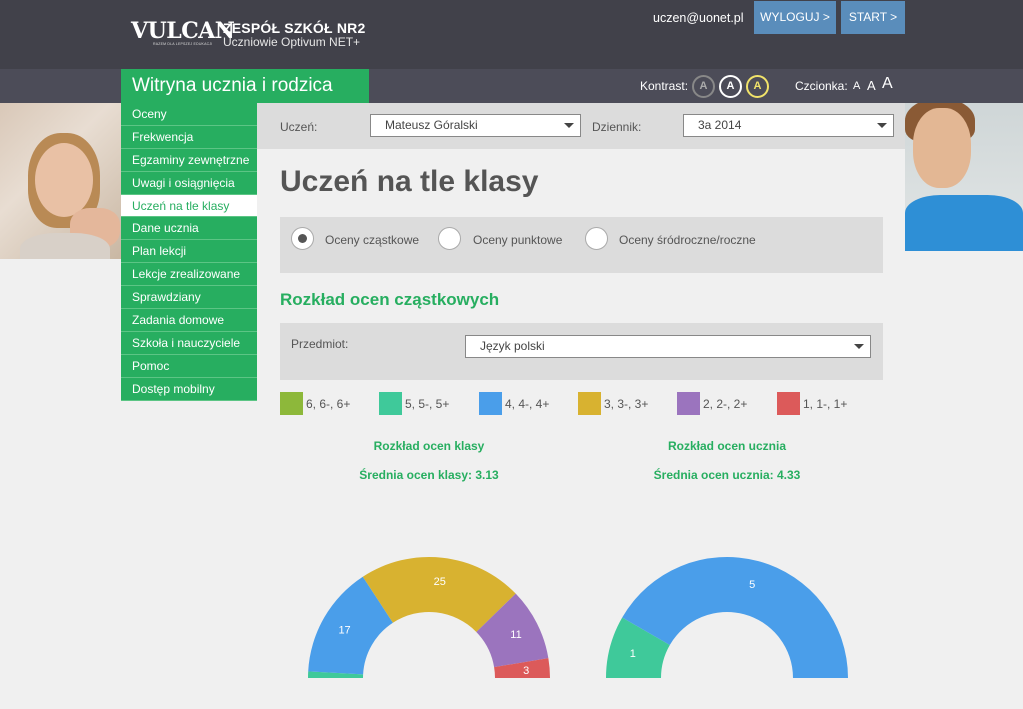  I want to click on subject-filter-bar: Przedmiot: Język polski, so click(581, 351).